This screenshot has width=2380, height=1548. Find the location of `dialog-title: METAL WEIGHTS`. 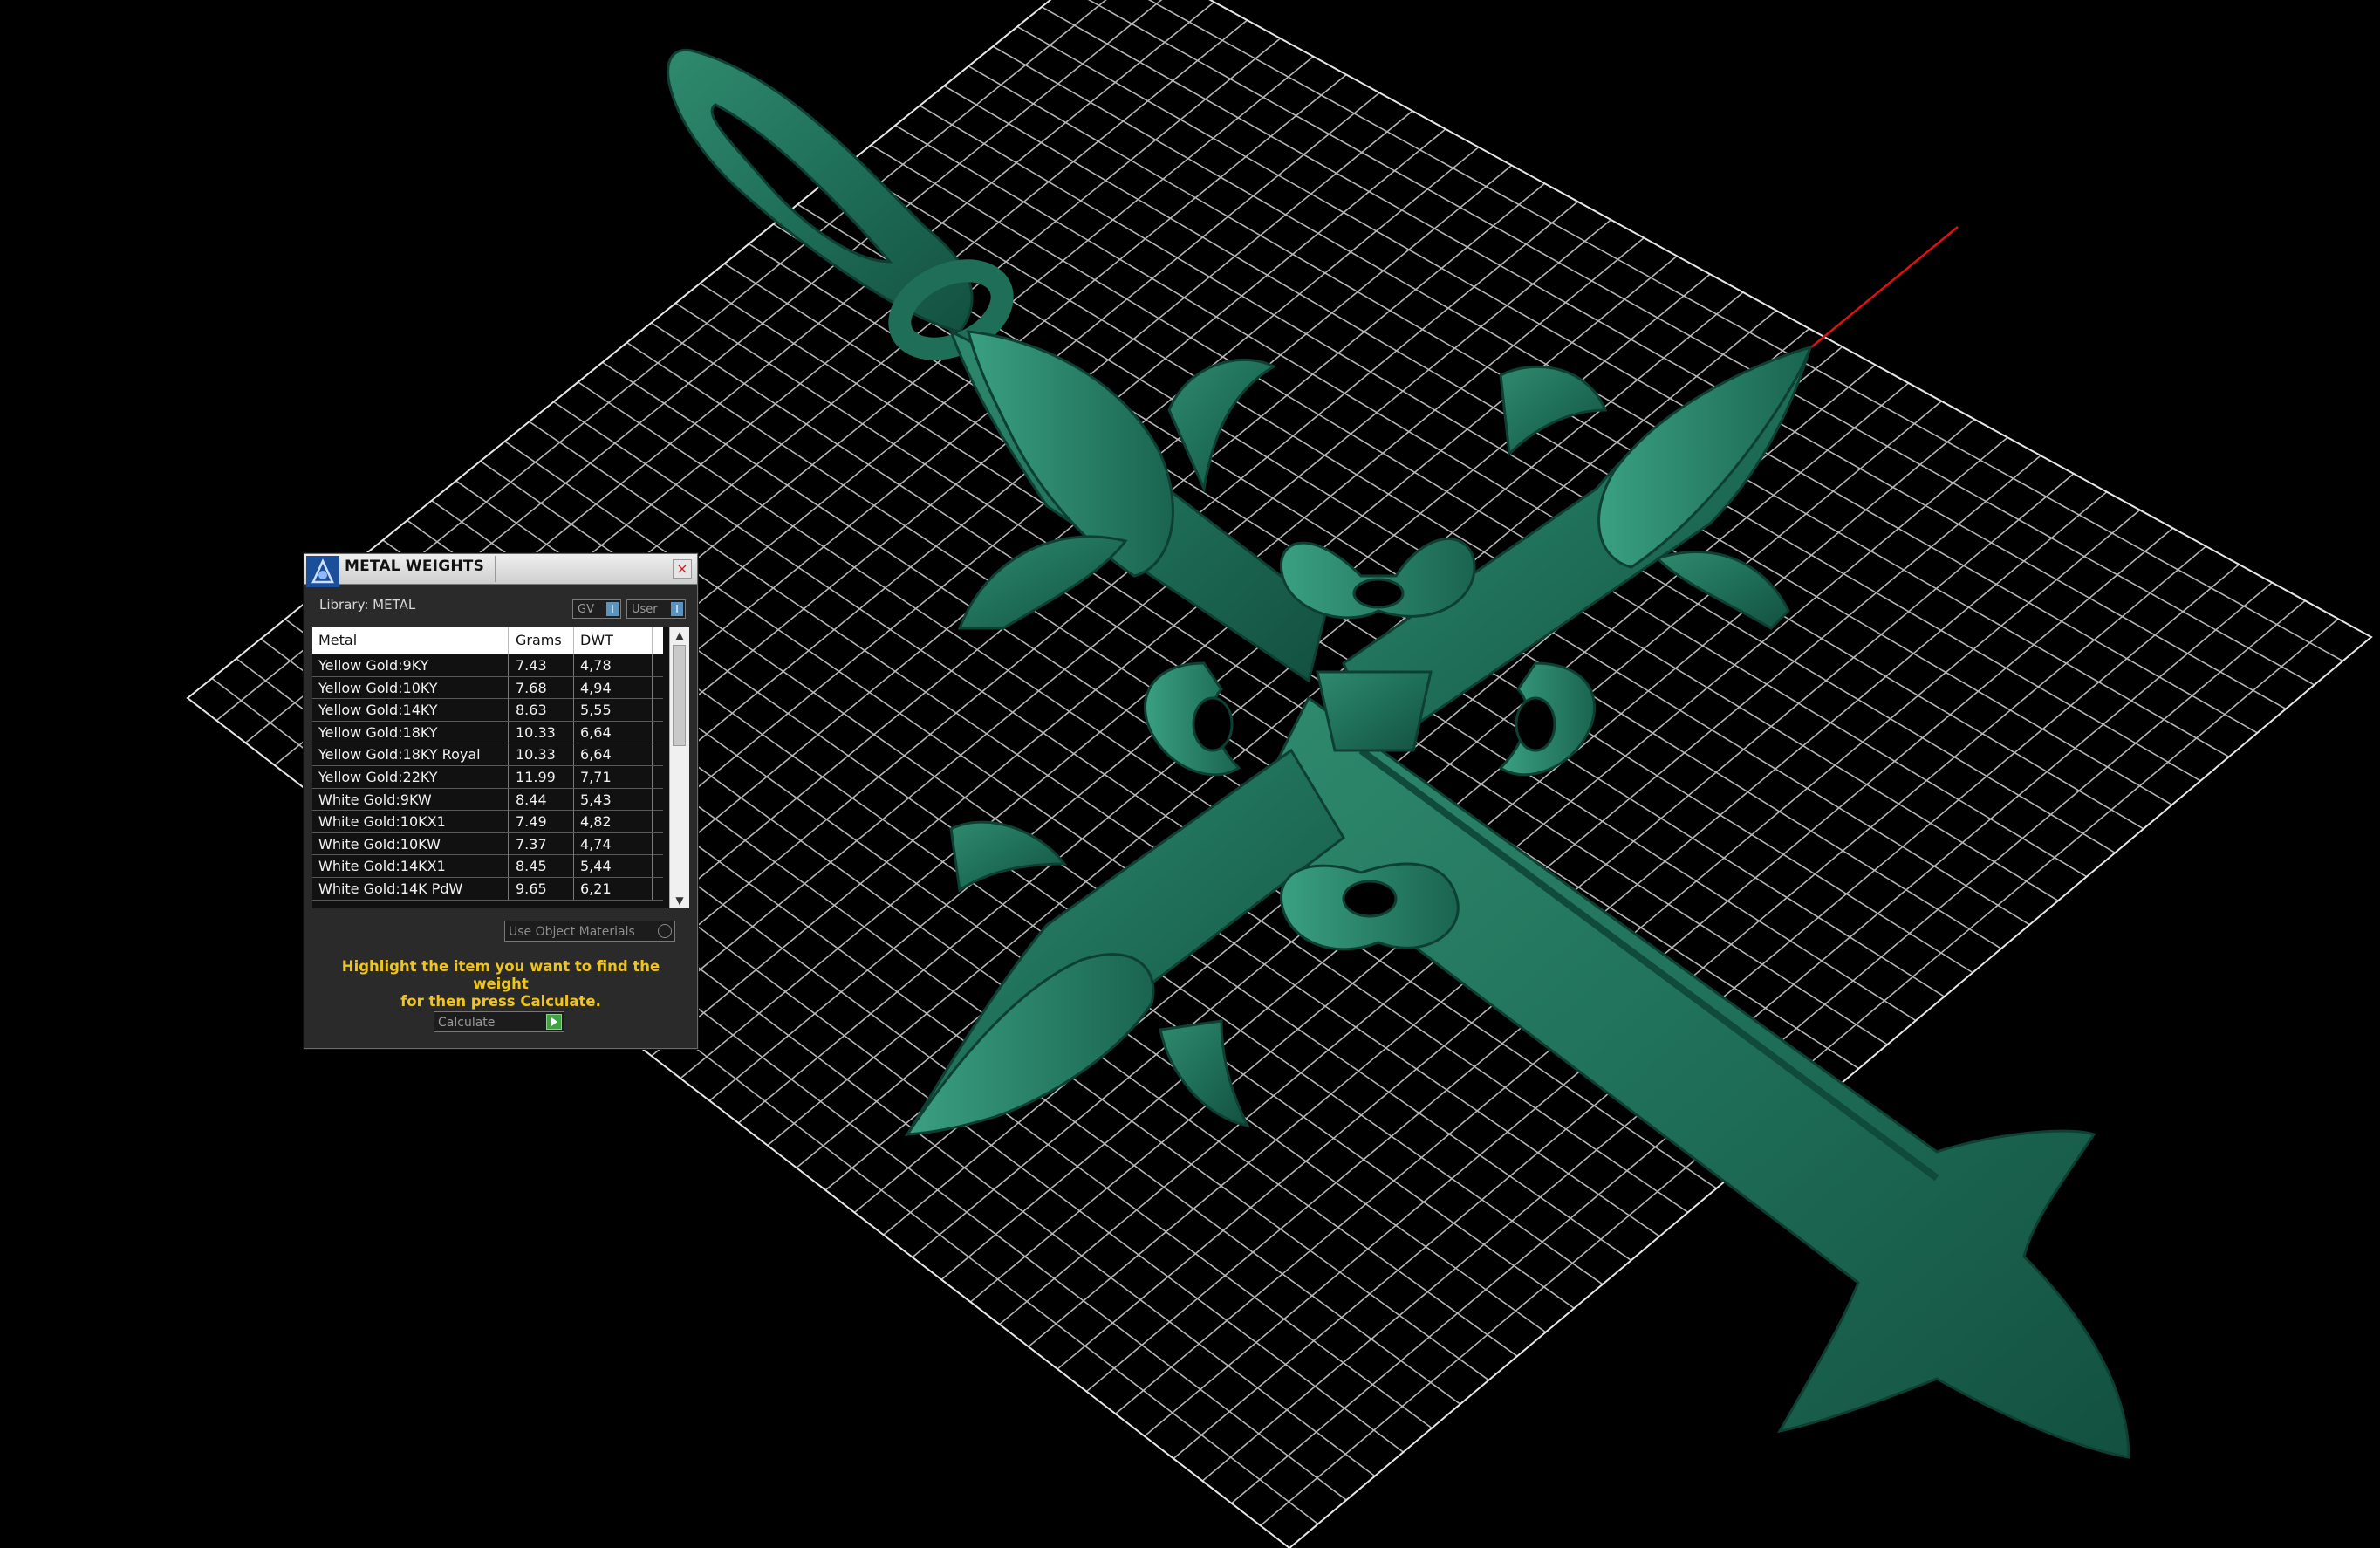

dialog-title: METAL WEIGHTS is located at coordinates (415, 566).